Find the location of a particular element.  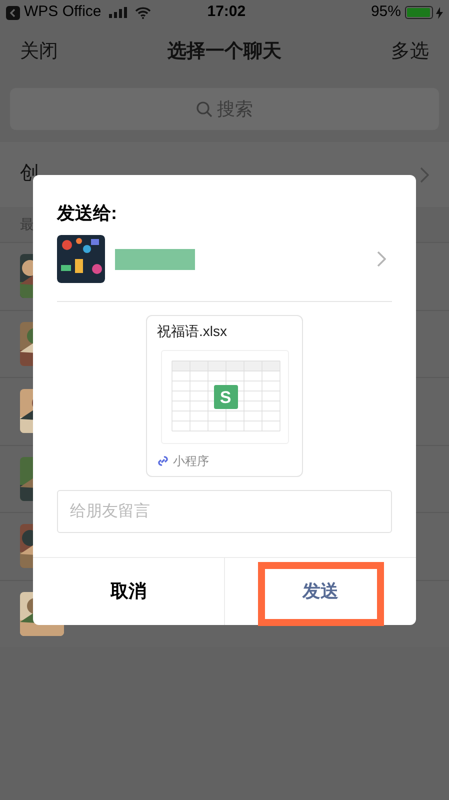

app-logo: S is located at coordinates (226, 397).